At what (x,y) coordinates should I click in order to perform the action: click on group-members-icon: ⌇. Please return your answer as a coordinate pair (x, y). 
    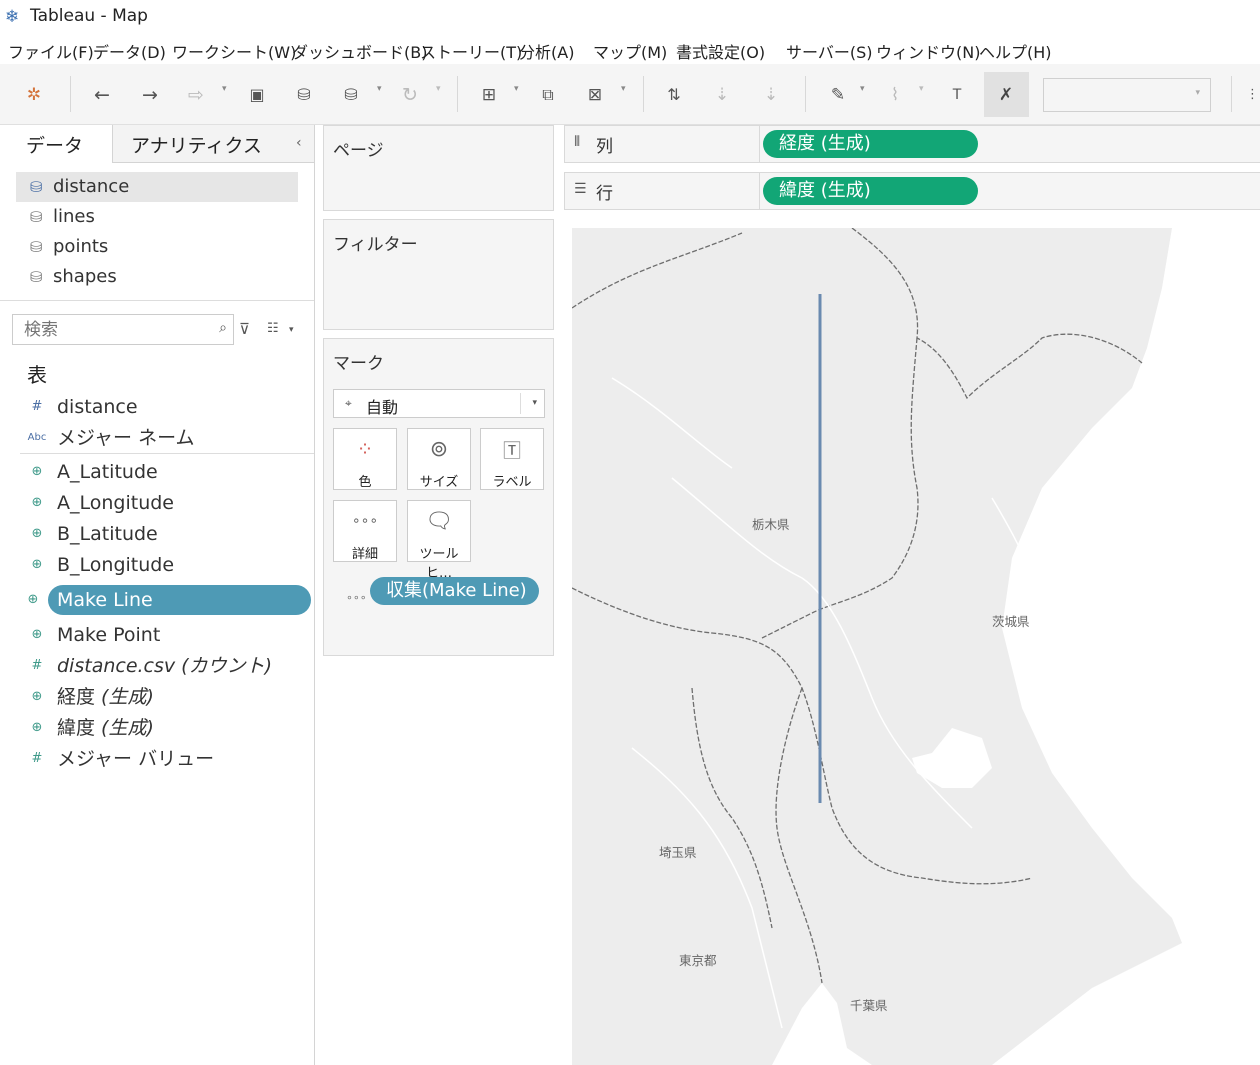
    Looking at the image, I should click on (895, 95).